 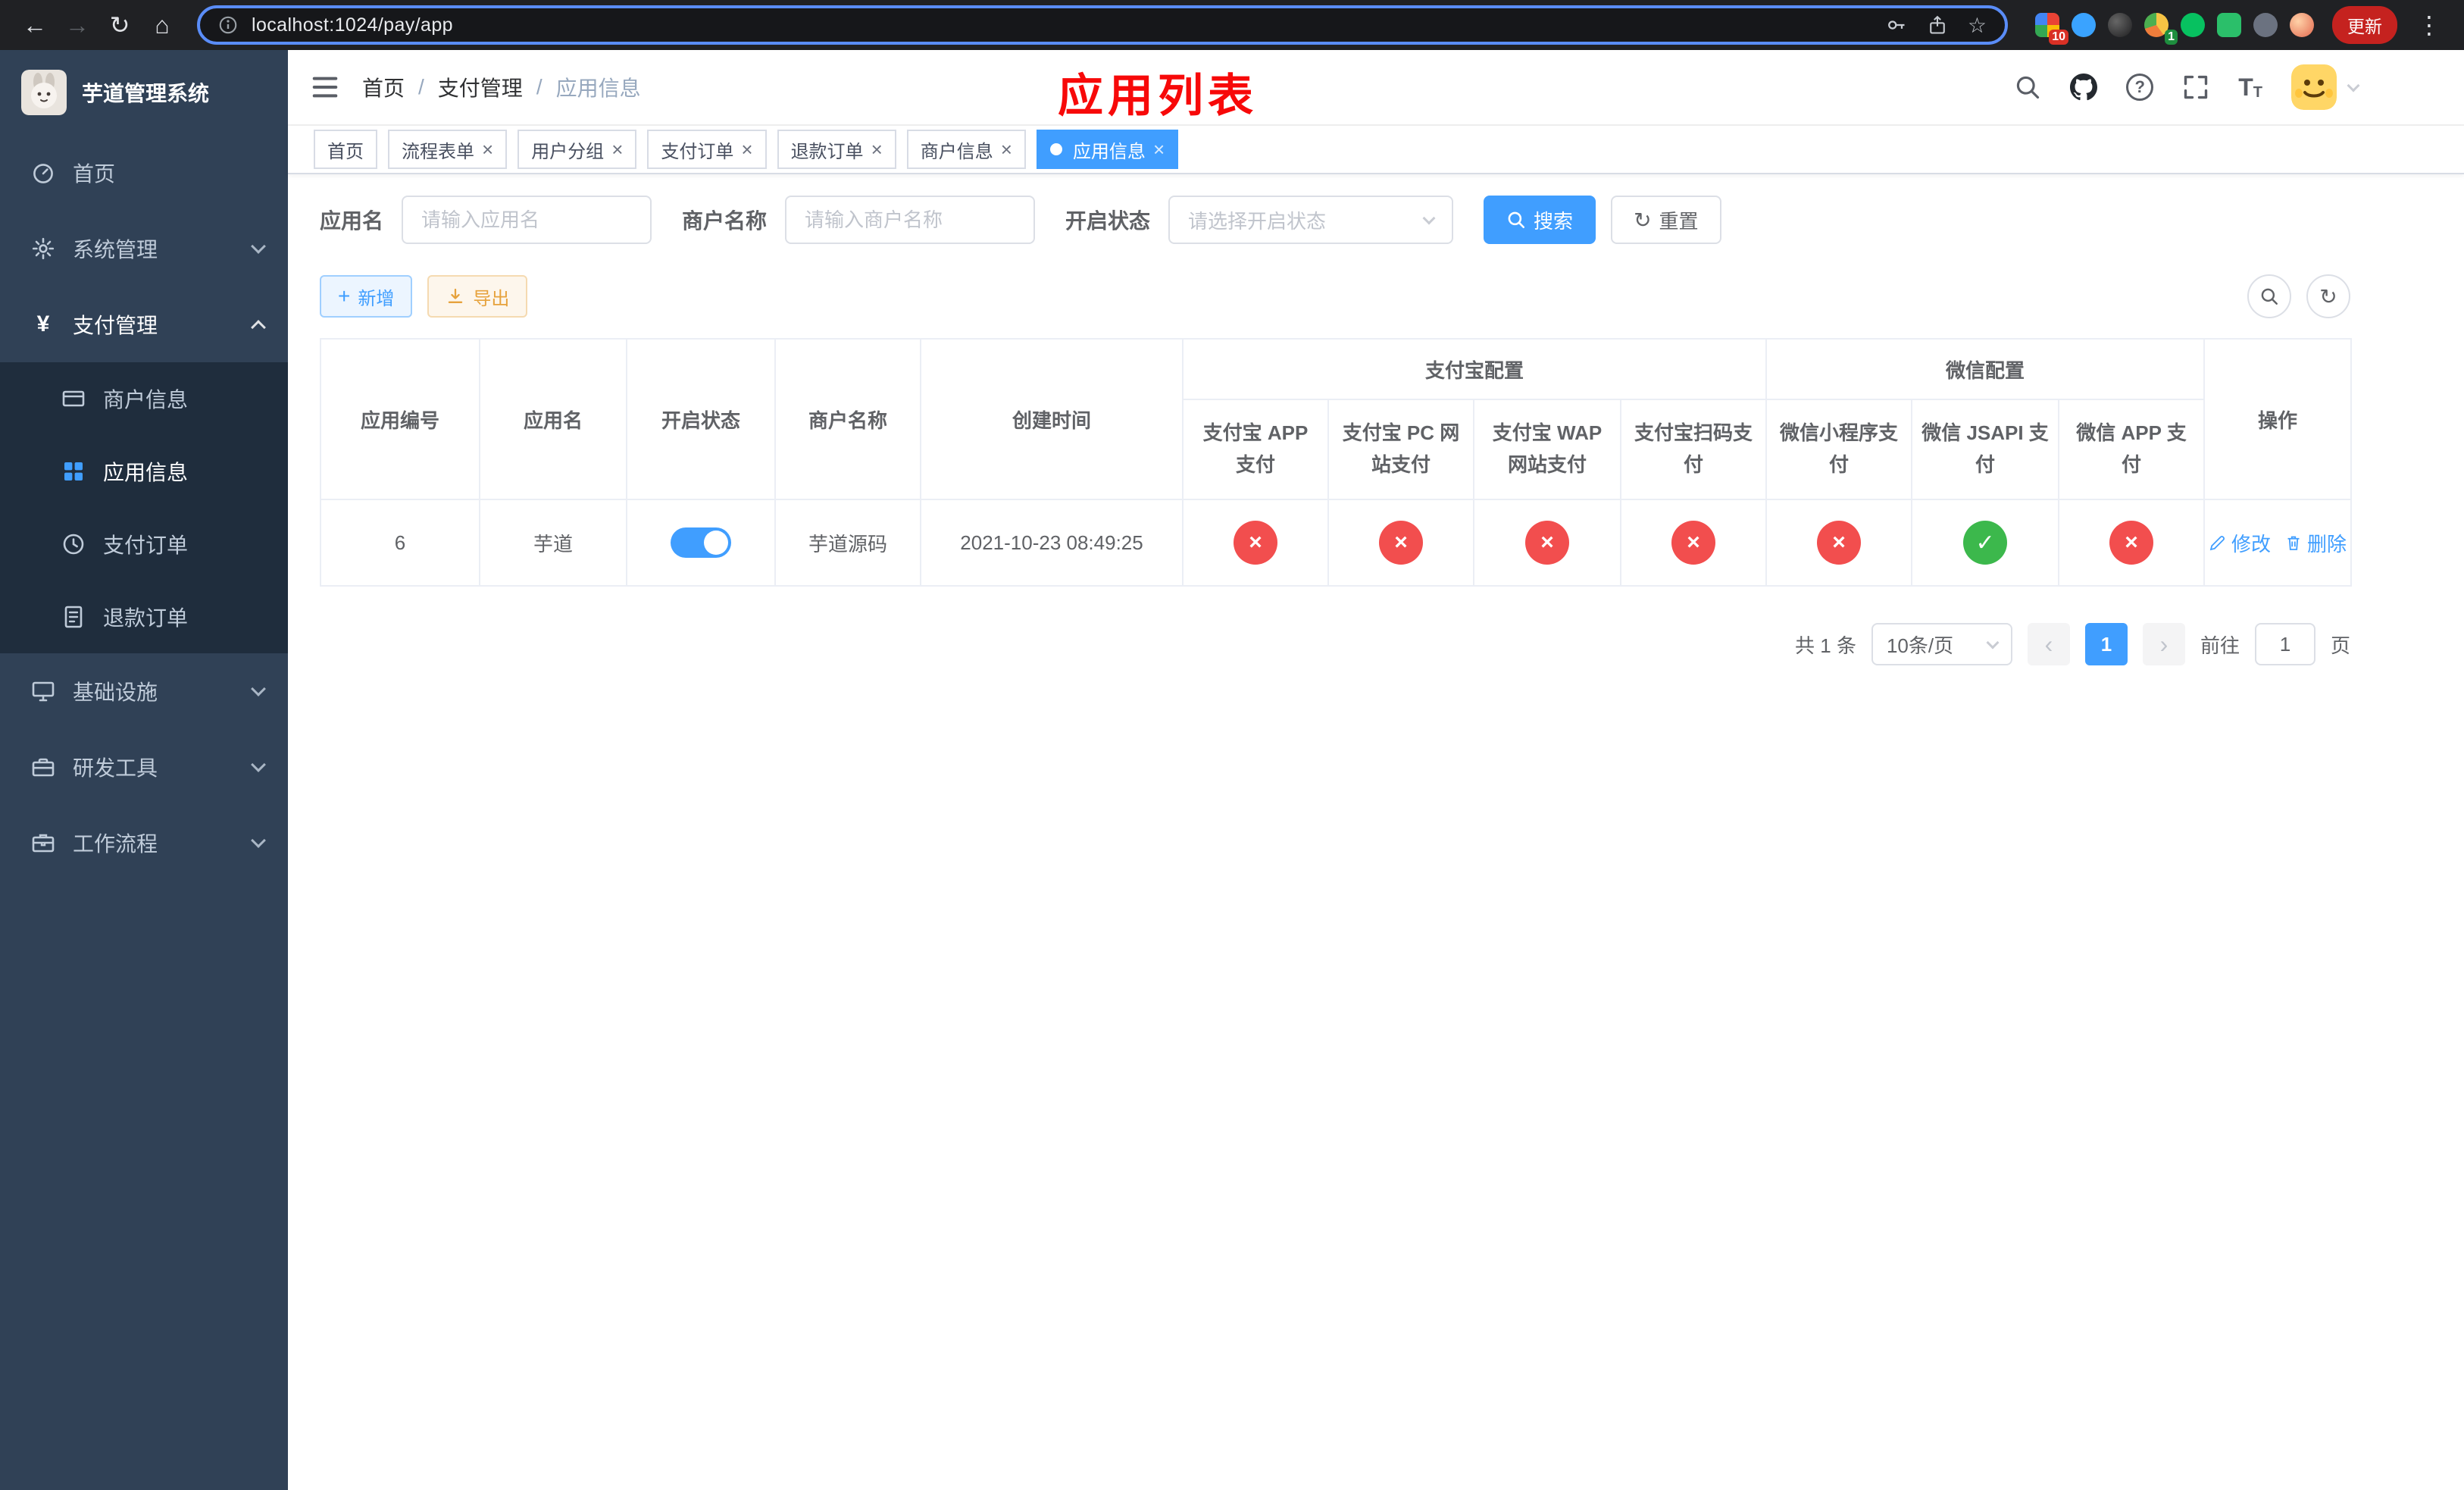 I want to click on current-page-button: 1, so click(x=2106, y=644).